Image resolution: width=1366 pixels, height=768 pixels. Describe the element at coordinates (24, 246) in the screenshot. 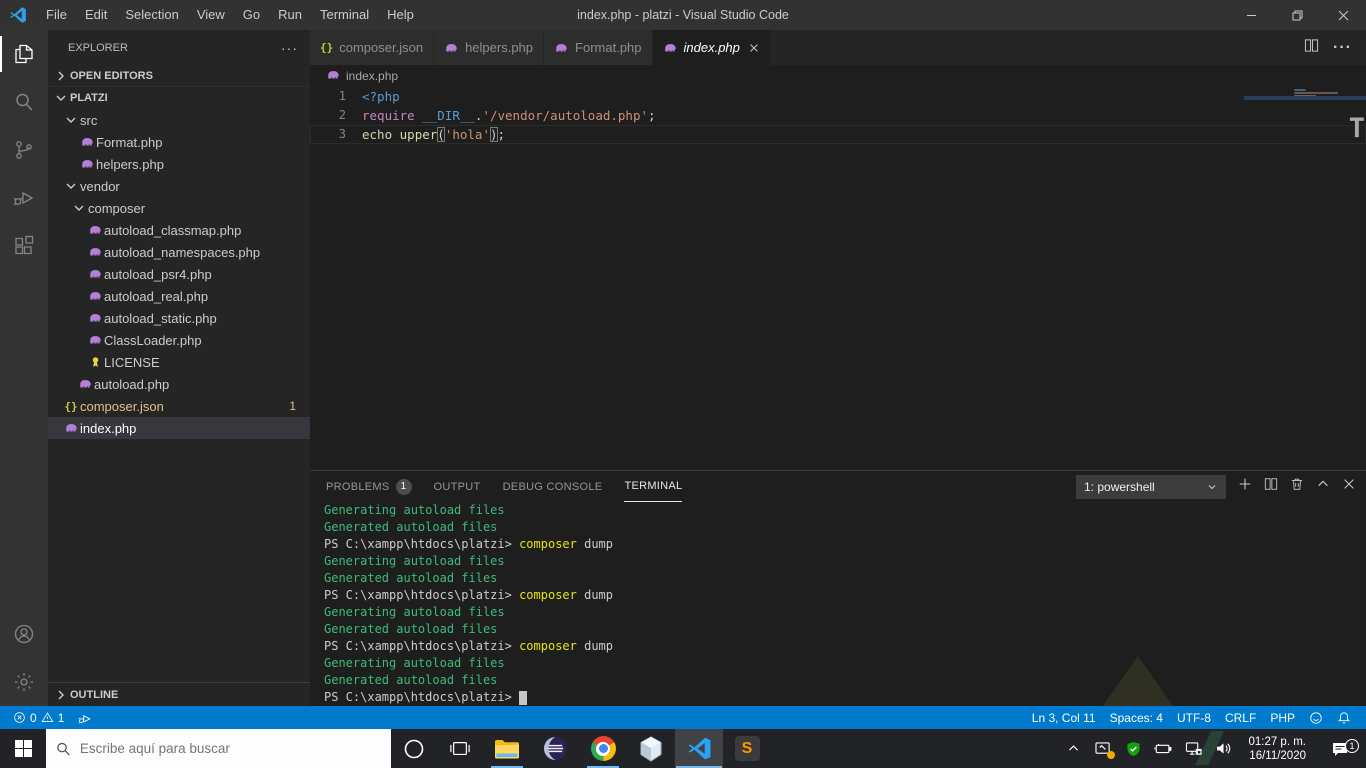

I see `activity-extensions` at that location.